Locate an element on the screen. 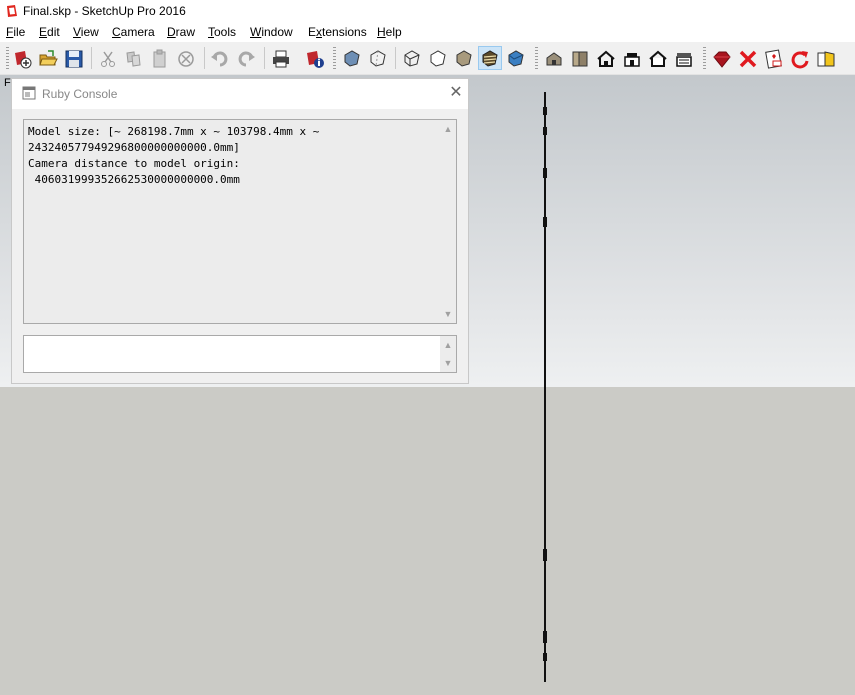  back-edges-icon is located at coordinates (378, 59).